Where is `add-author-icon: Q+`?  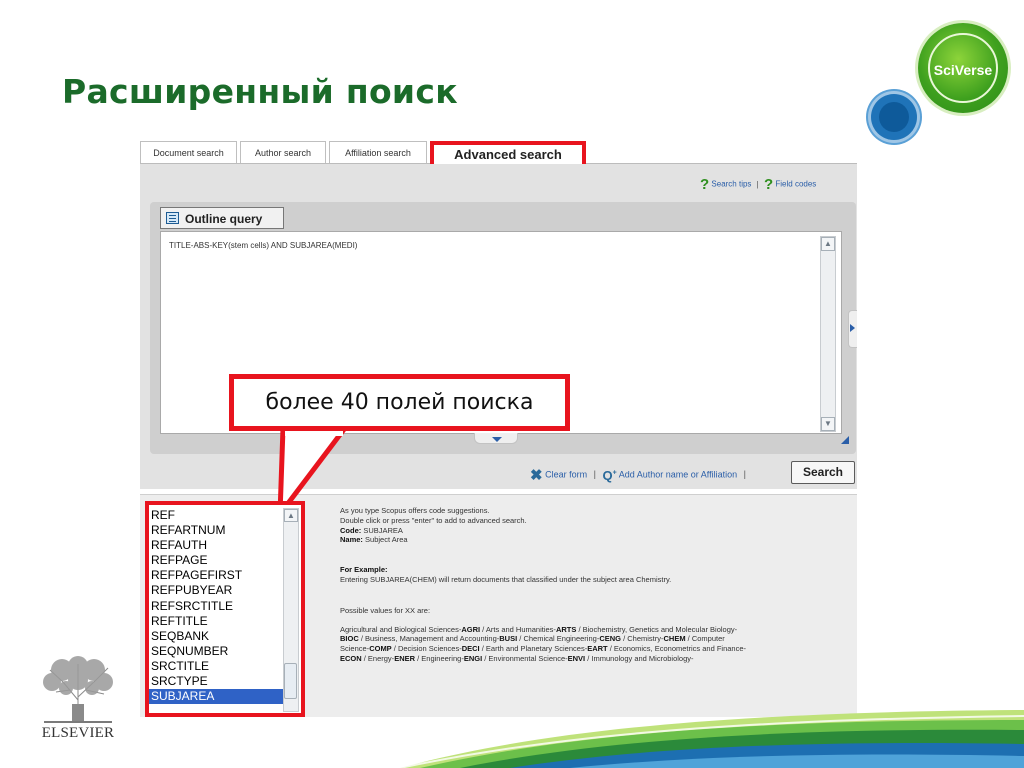
add-author-icon: Q+ is located at coordinates (609, 475).